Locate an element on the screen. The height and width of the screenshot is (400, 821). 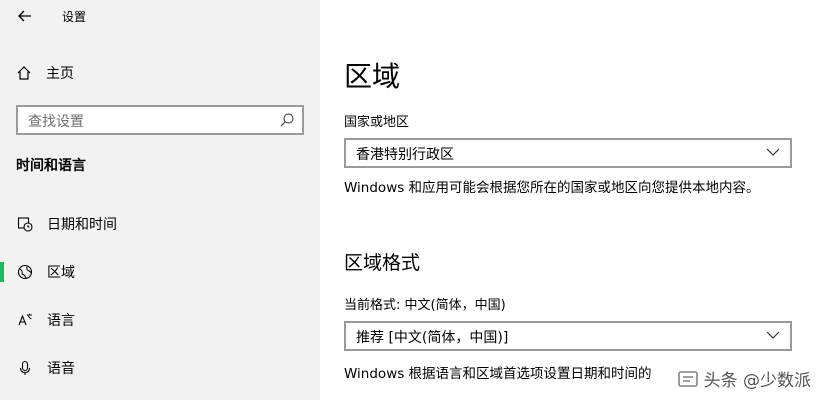
sidebar-item-home: 主页 is located at coordinates (45, 73).